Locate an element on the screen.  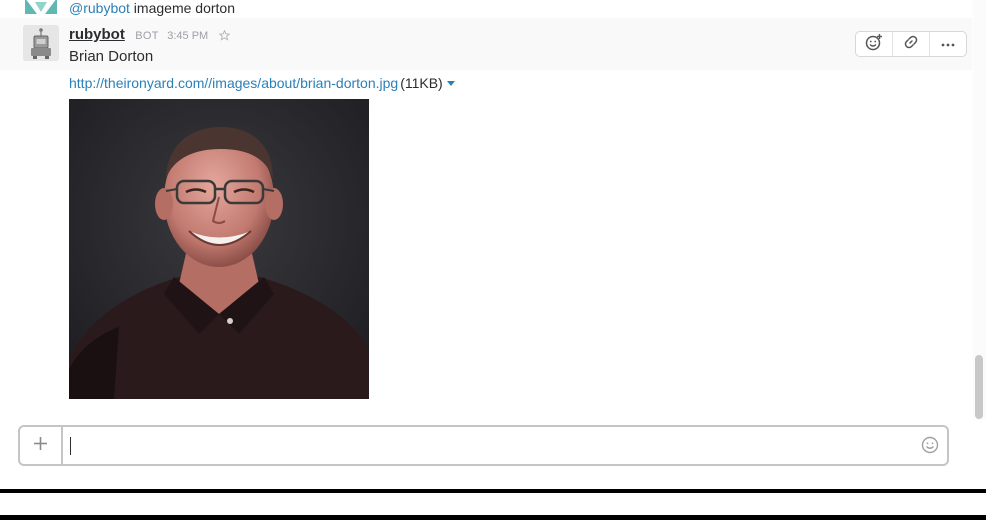
file-upload-button is located at coordinates (41, 445).